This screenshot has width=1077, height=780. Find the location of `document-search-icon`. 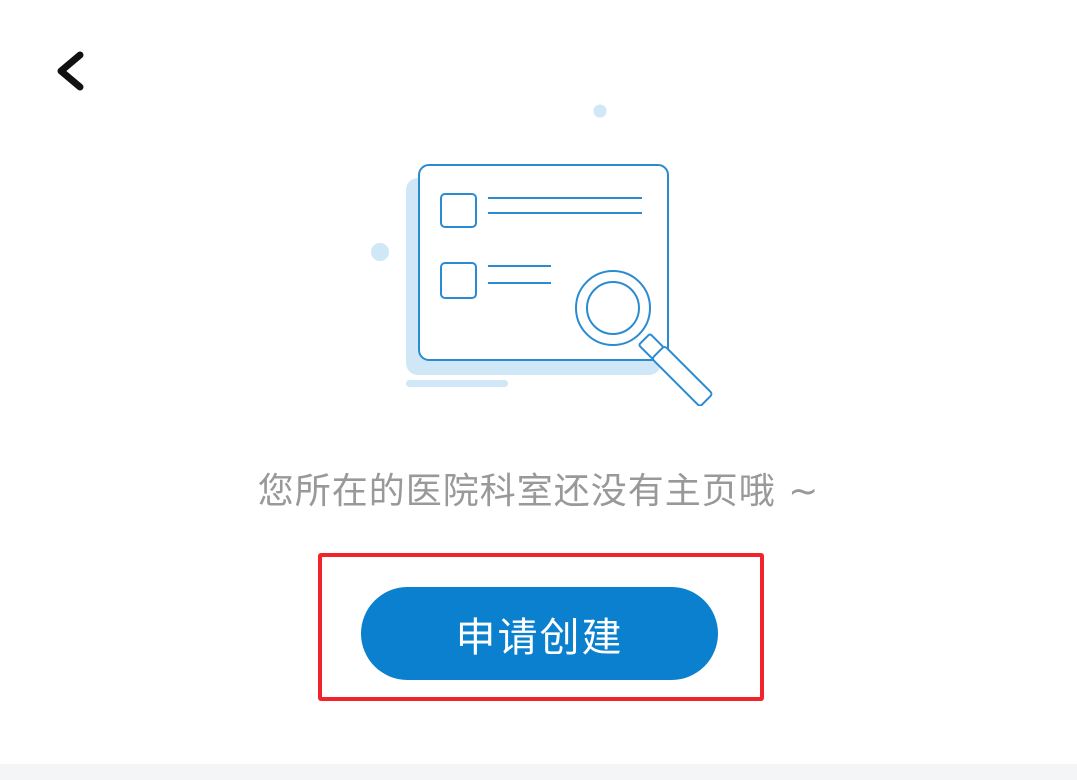

document-search-icon is located at coordinates (540, 251).